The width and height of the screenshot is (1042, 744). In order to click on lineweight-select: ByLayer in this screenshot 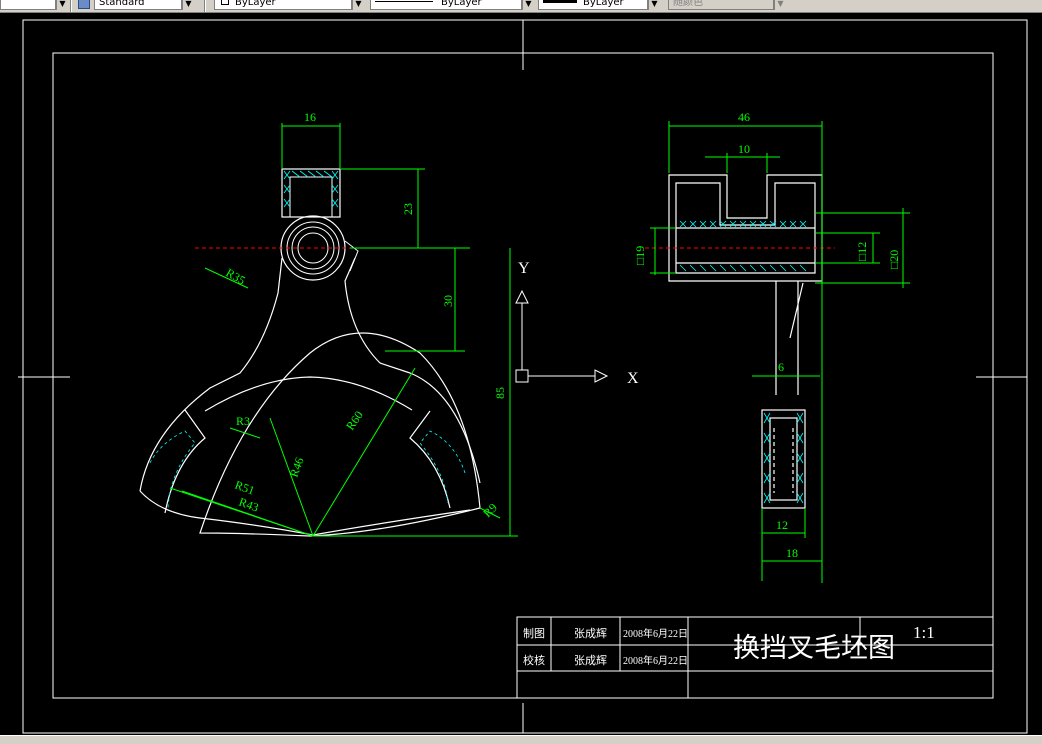, I will do `click(593, 5)`.